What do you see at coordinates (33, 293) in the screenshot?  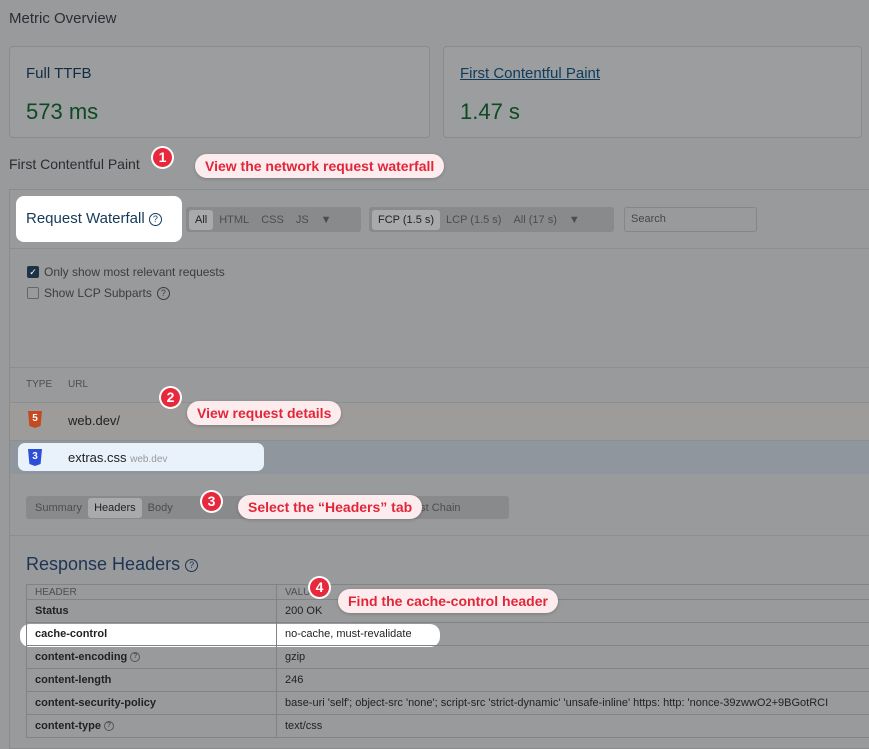 I see `checkbox-icon` at bounding box center [33, 293].